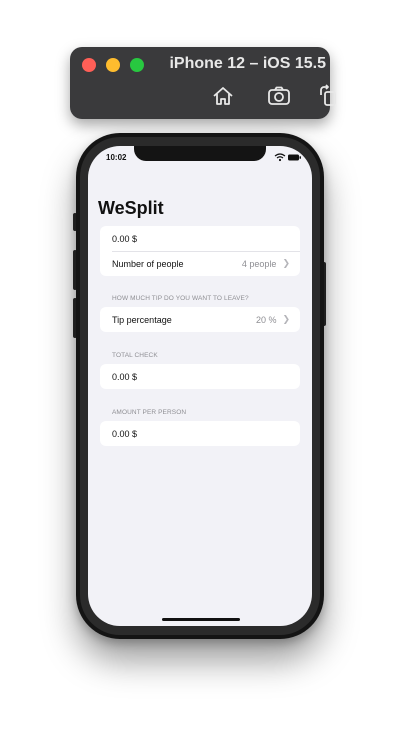 This screenshot has width=400, height=732. I want to click on home-indicator, so click(201, 619).